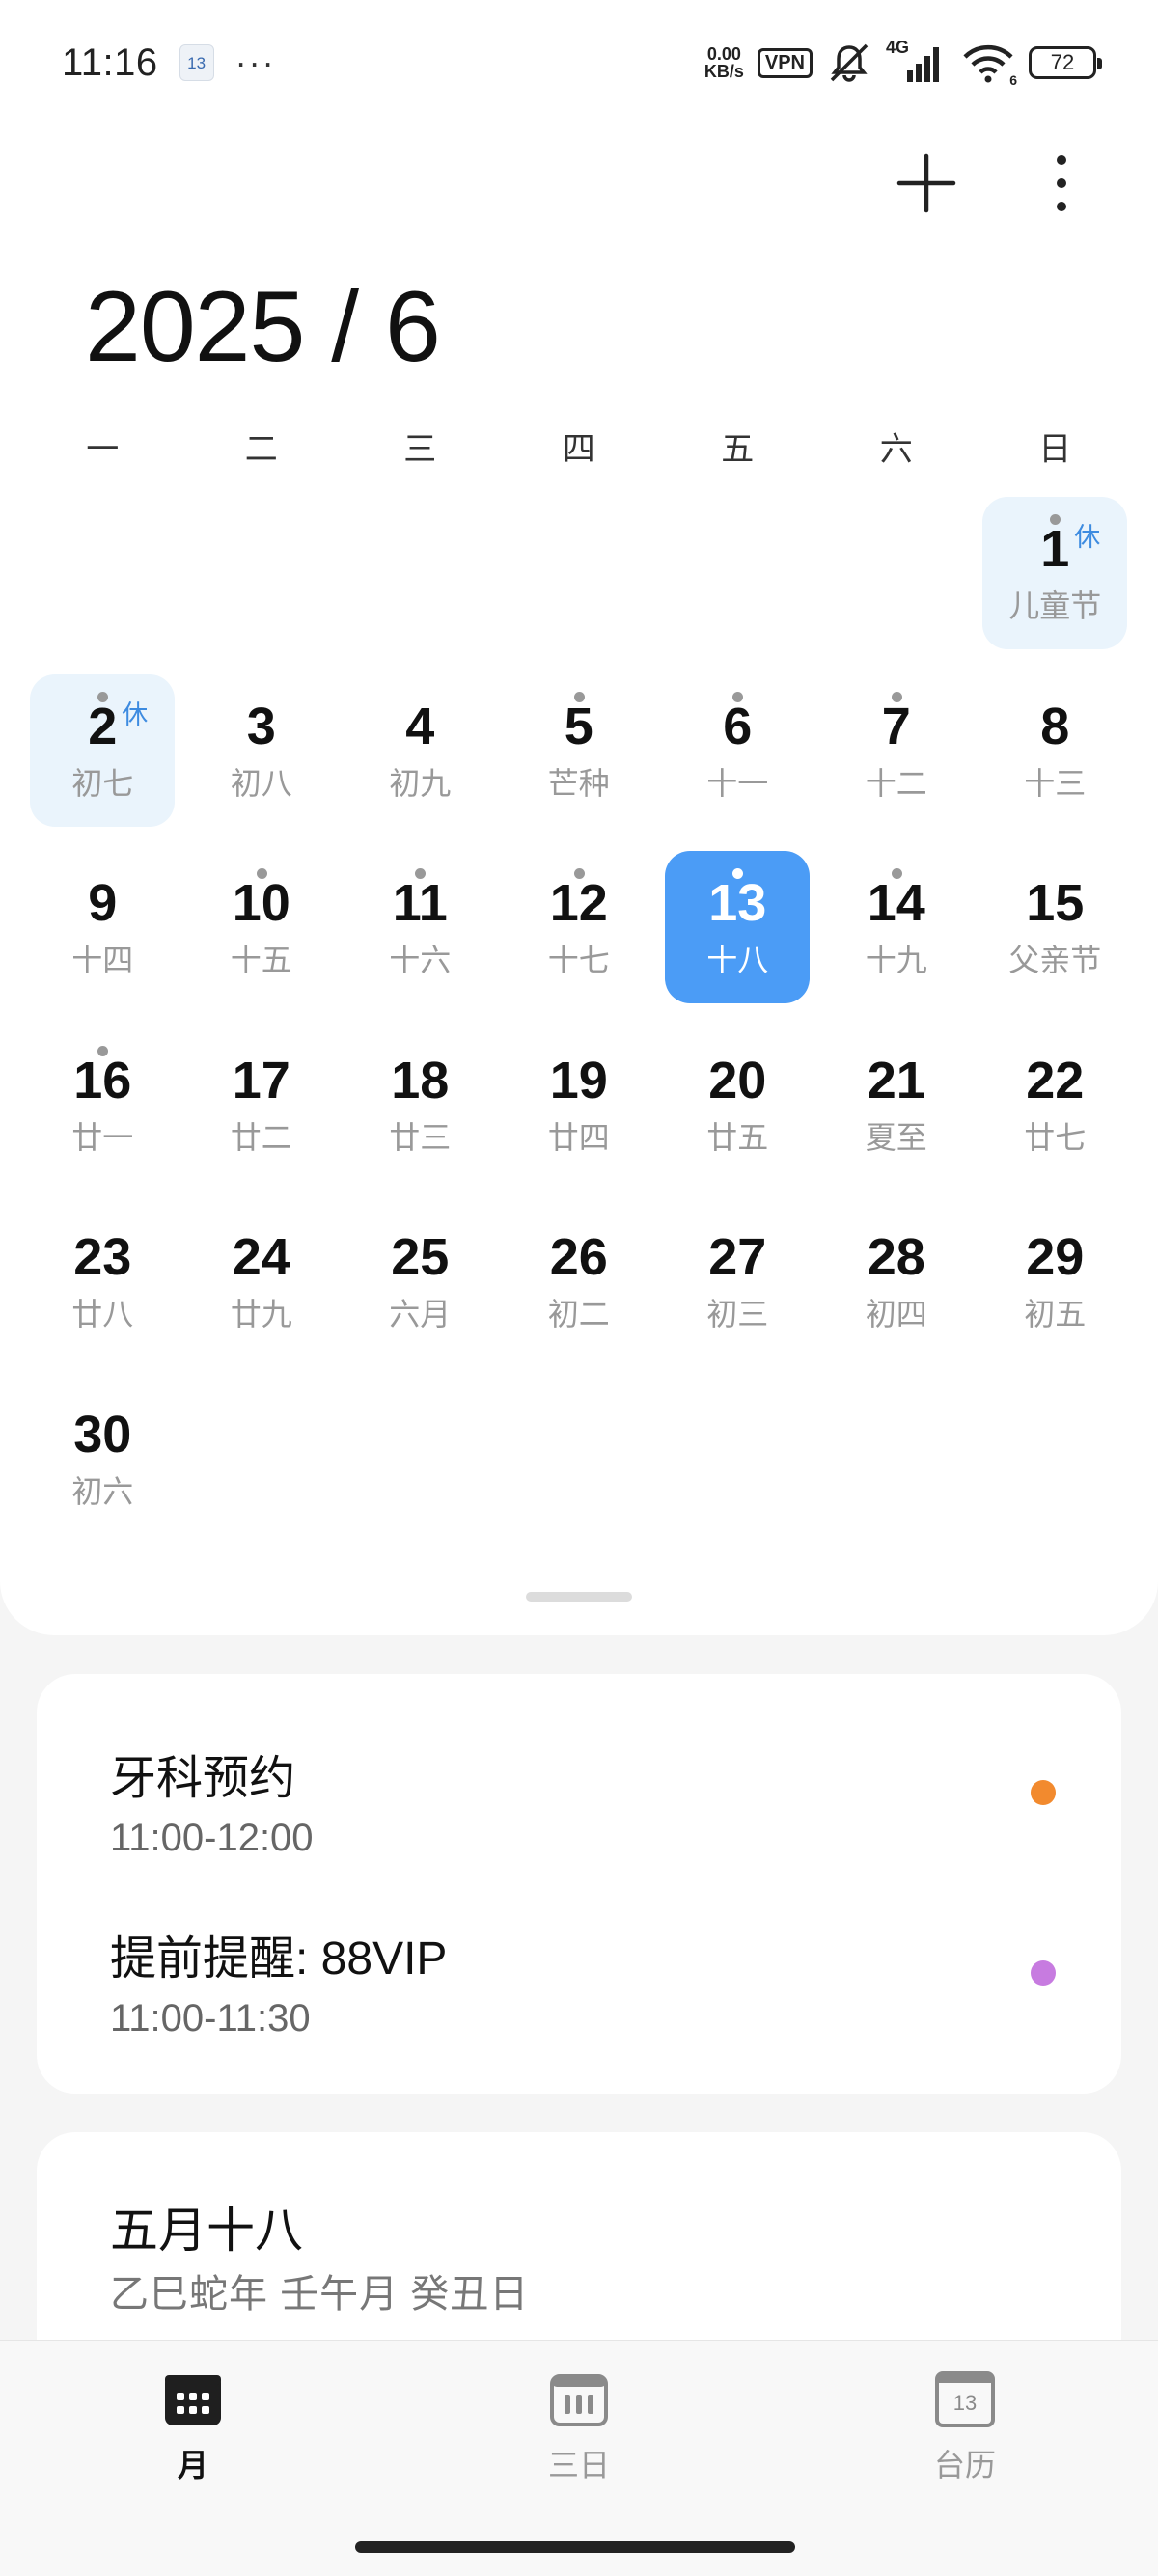 This screenshot has height=2576, width=1158. I want to click on lunar-day: 芒种, so click(578, 783).